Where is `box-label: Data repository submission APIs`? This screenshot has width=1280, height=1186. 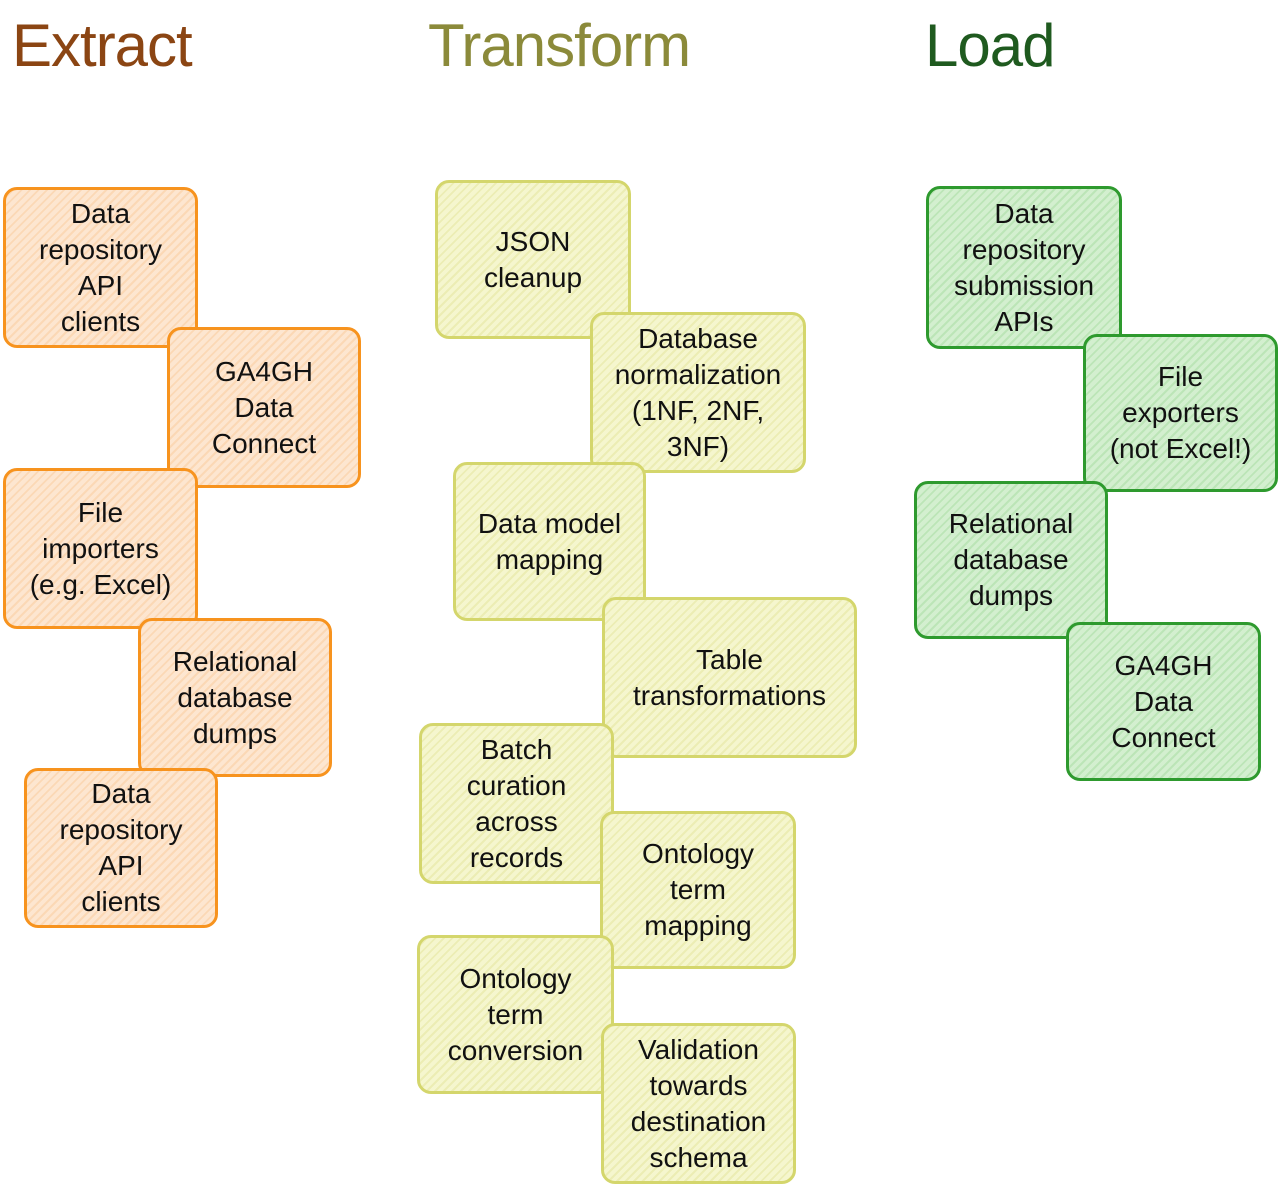 box-label: Data repository submission APIs is located at coordinates (1024, 267).